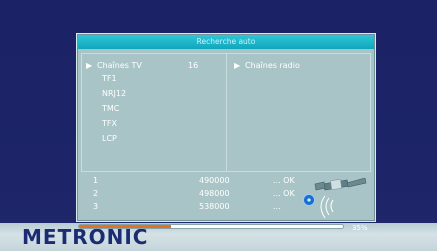 The height and width of the screenshot is (251, 437). Describe the element at coordinates (111, 108) in the screenshot. I see `tv-channel-item: TMC` at that location.